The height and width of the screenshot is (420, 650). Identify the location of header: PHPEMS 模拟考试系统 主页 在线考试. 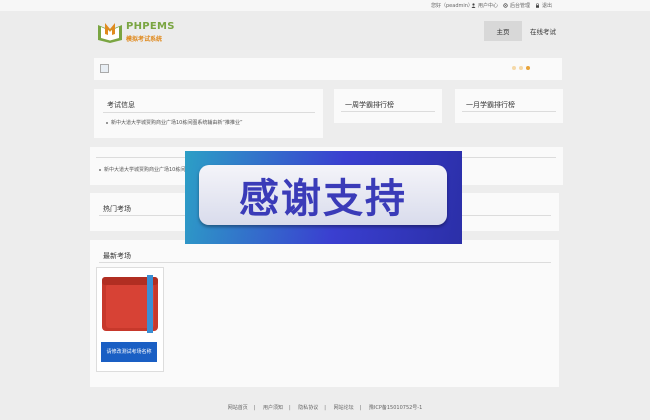
(325, 30).